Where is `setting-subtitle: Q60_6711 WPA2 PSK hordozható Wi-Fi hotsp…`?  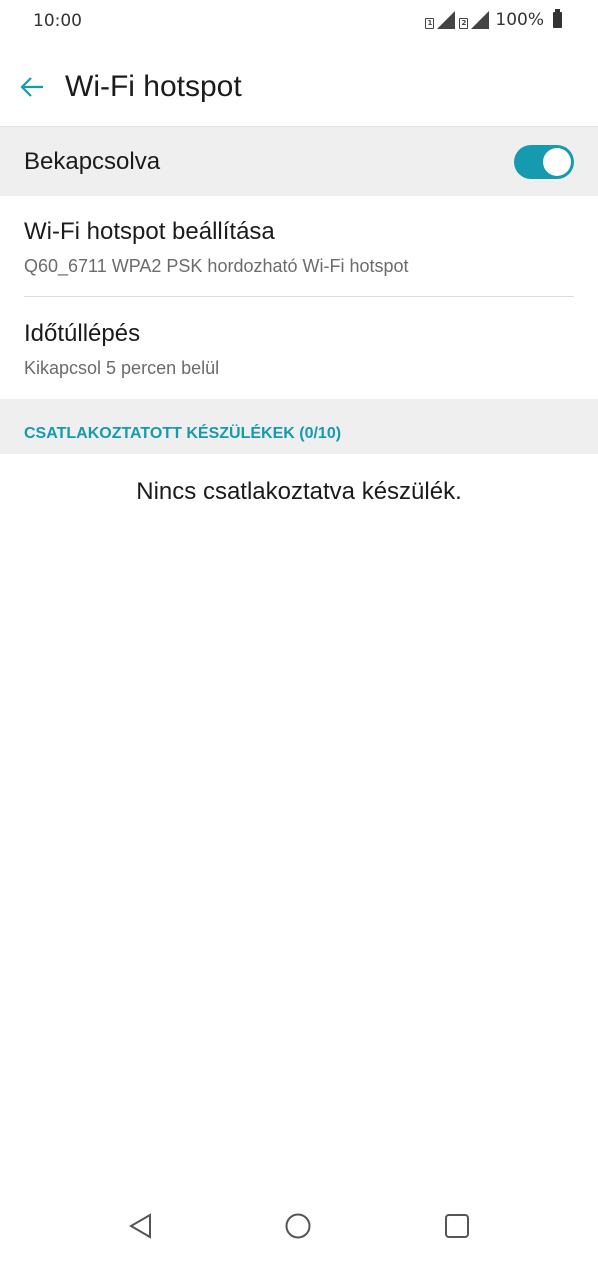
setting-subtitle: Q60_6711 WPA2 PSK hordozható Wi-Fi hotsp… is located at coordinates (216, 266).